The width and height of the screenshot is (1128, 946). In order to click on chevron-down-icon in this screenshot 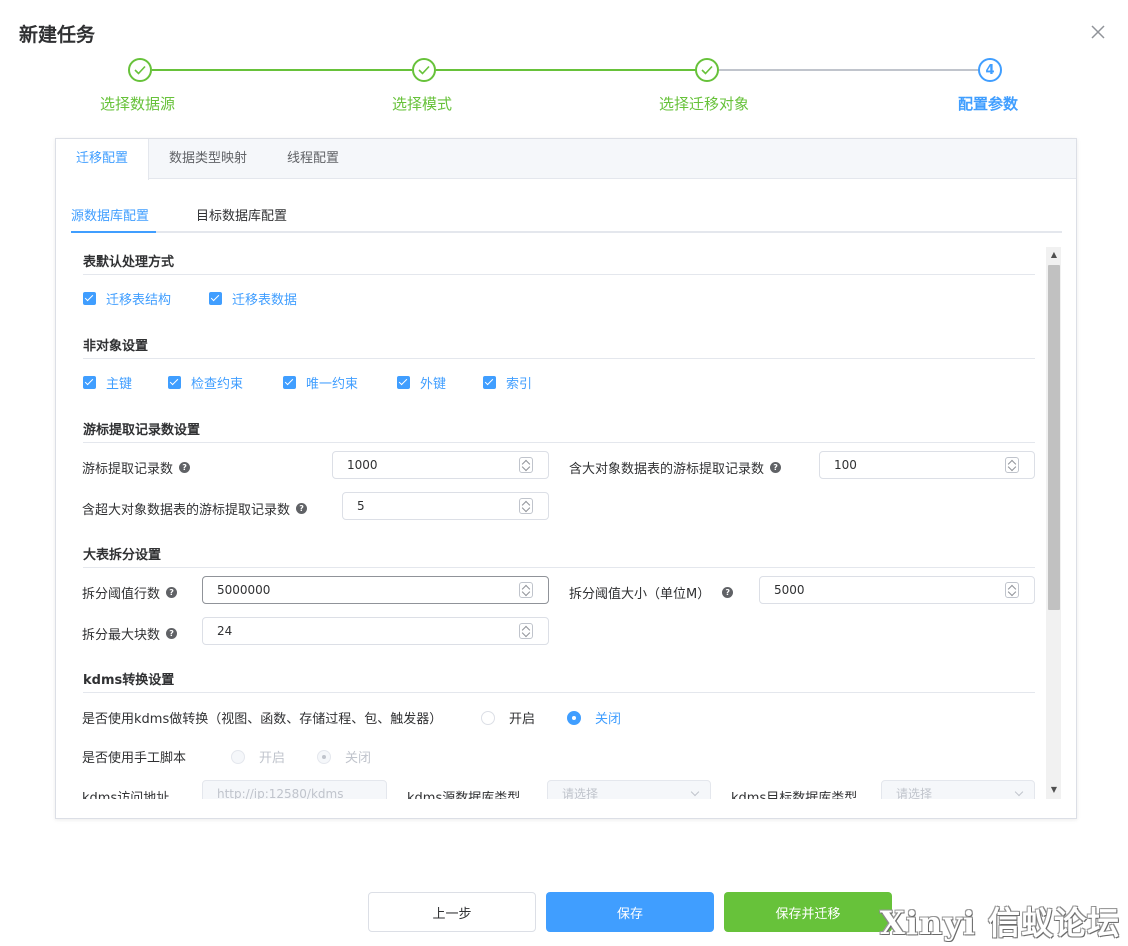, I will do `click(695, 792)`.